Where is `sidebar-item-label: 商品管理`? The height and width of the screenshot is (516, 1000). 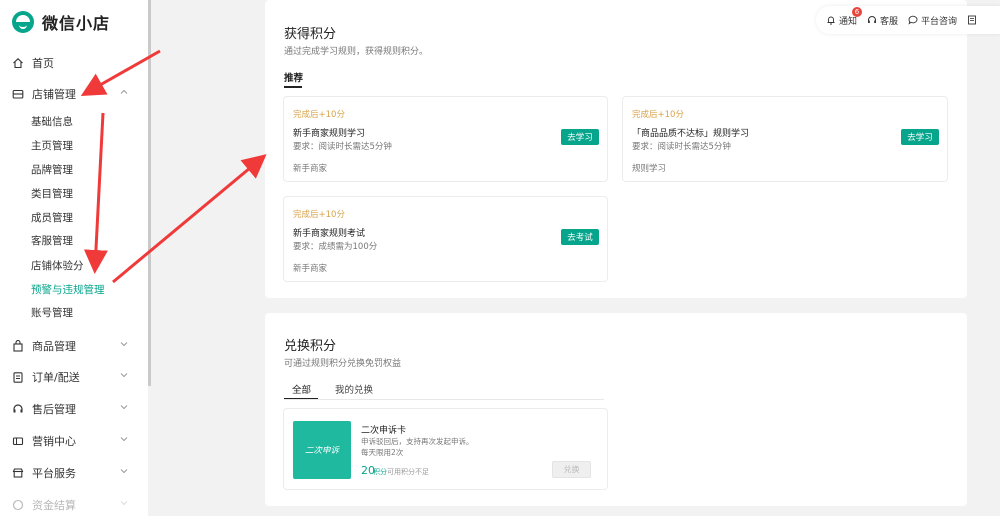
sidebar-item-label: 商品管理 is located at coordinates (54, 346).